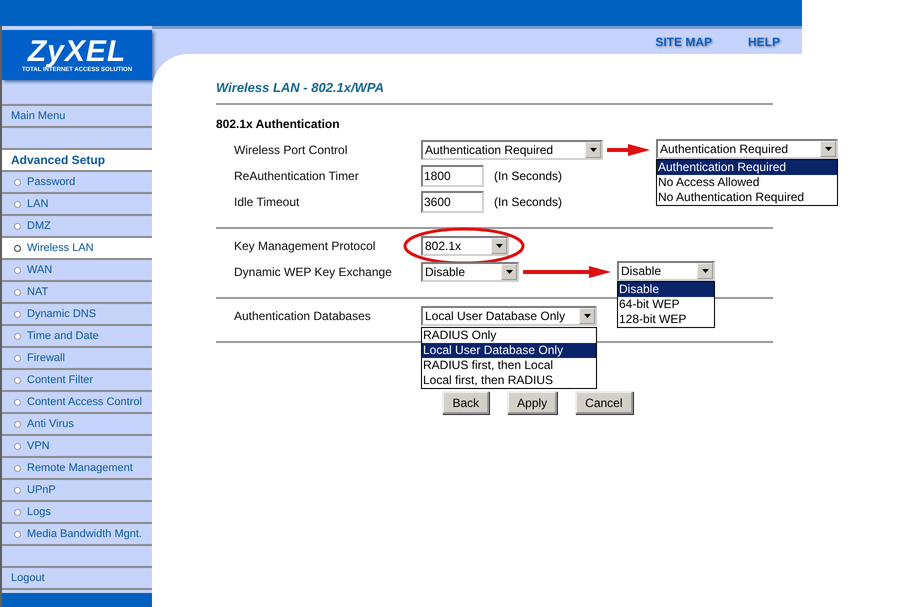 The width and height of the screenshot is (899, 607). I want to click on input-field: 3600, so click(452, 202).